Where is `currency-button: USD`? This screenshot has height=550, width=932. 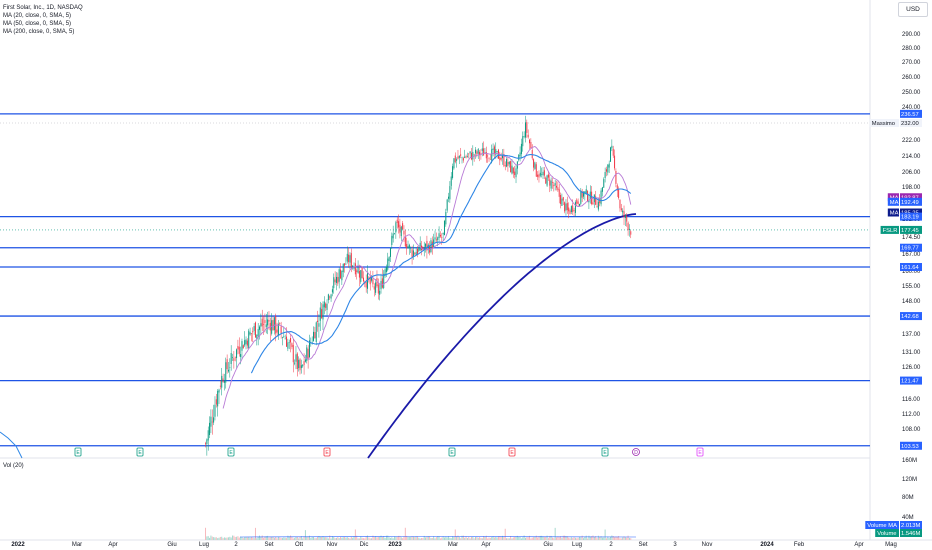 currency-button: USD is located at coordinates (913, 9).